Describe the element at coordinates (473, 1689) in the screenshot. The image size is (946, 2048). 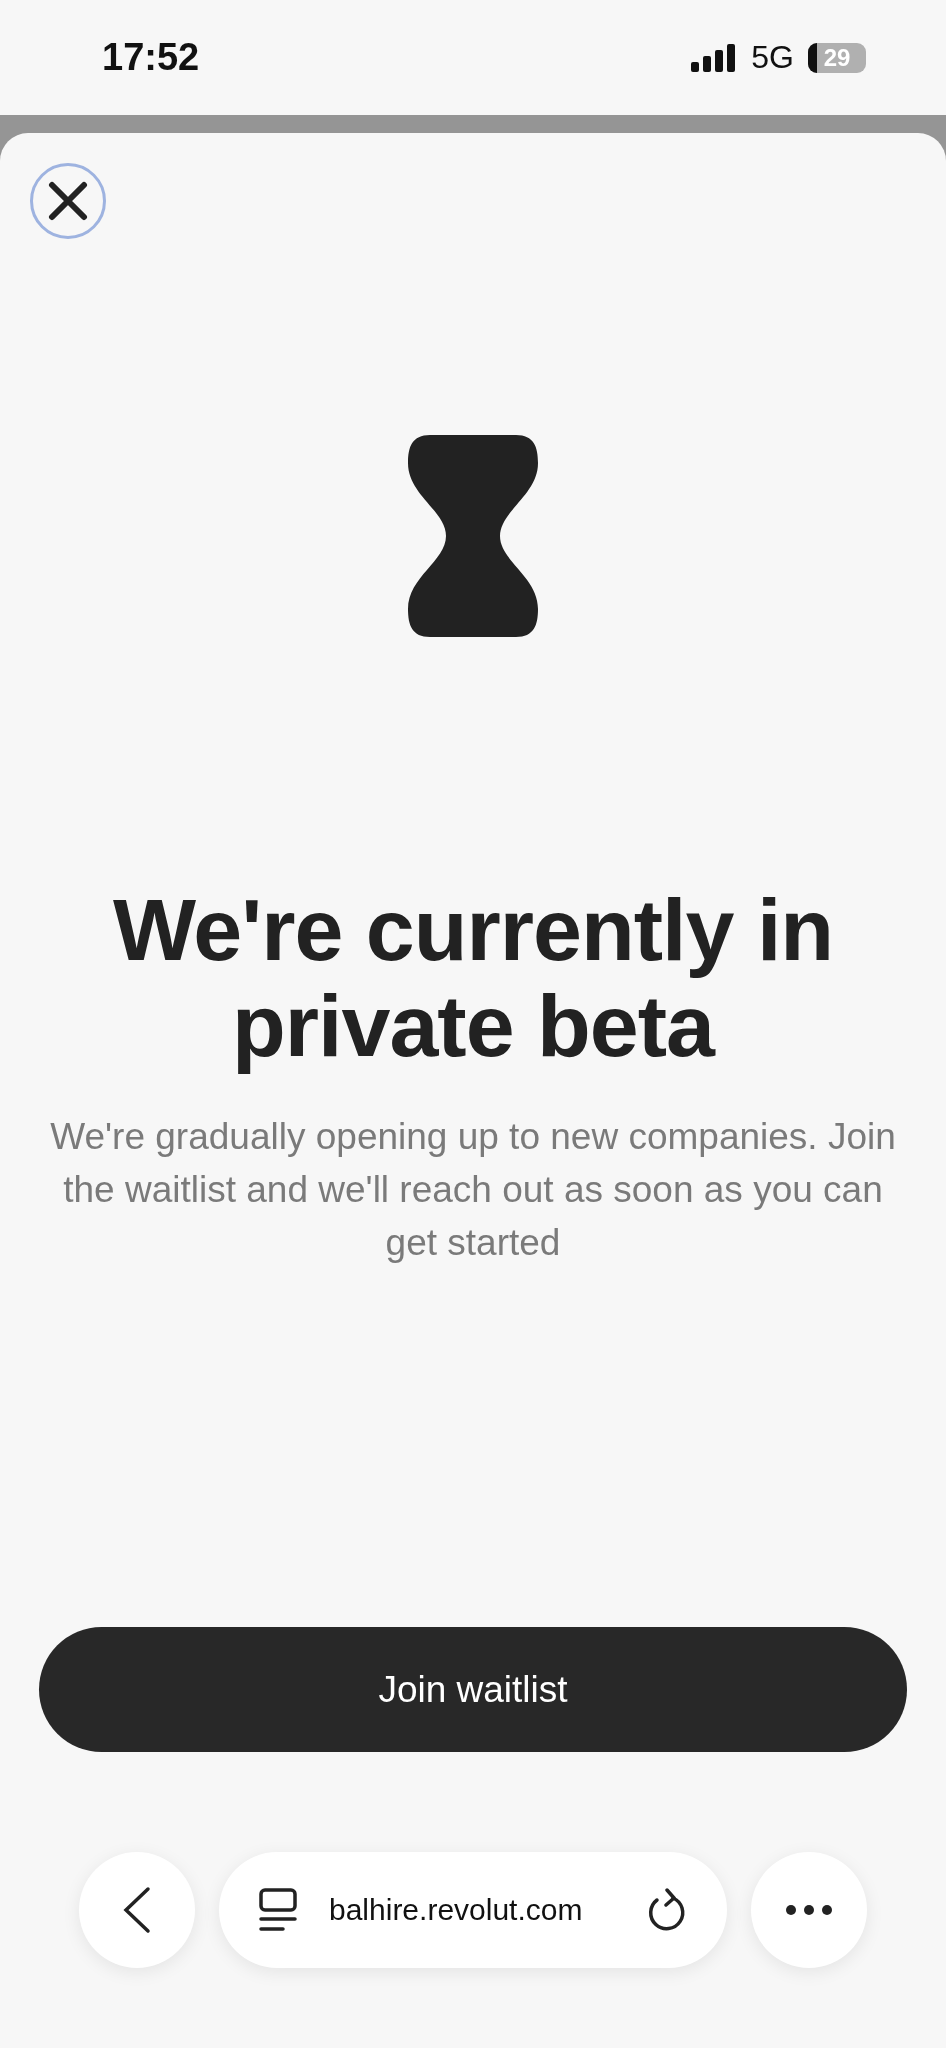
I see `join-waitlist-button: Join waitlist` at that location.